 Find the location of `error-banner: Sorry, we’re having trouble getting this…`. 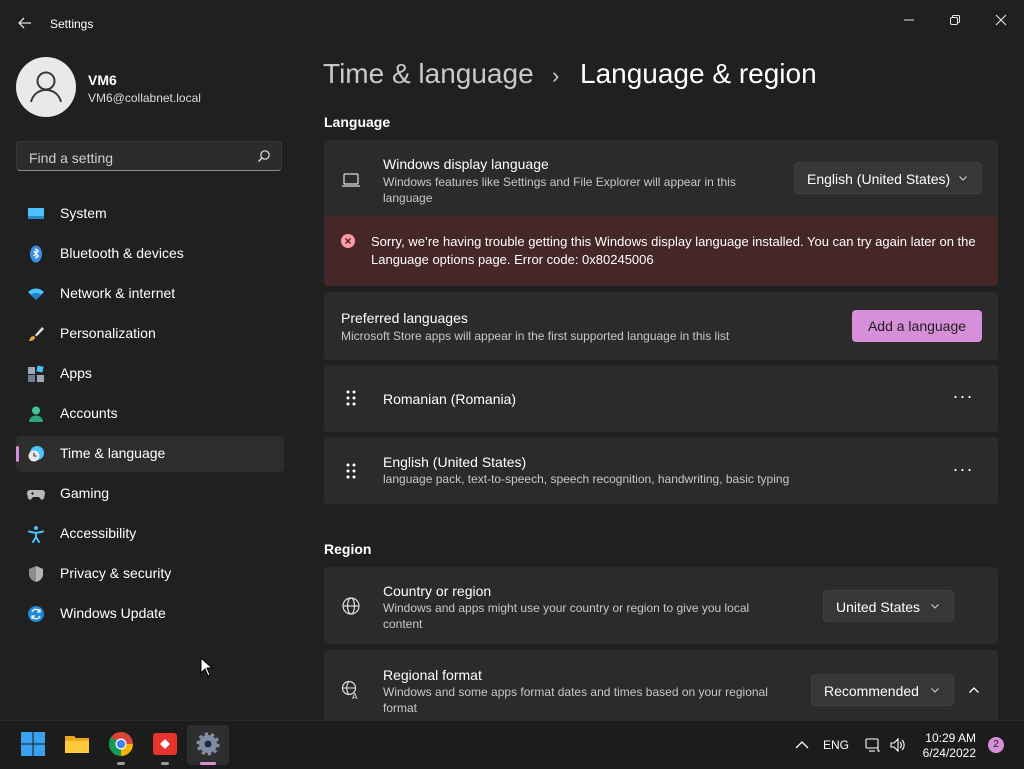

error-banner: Sorry, we’re having trouble getting this… is located at coordinates (661, 251).